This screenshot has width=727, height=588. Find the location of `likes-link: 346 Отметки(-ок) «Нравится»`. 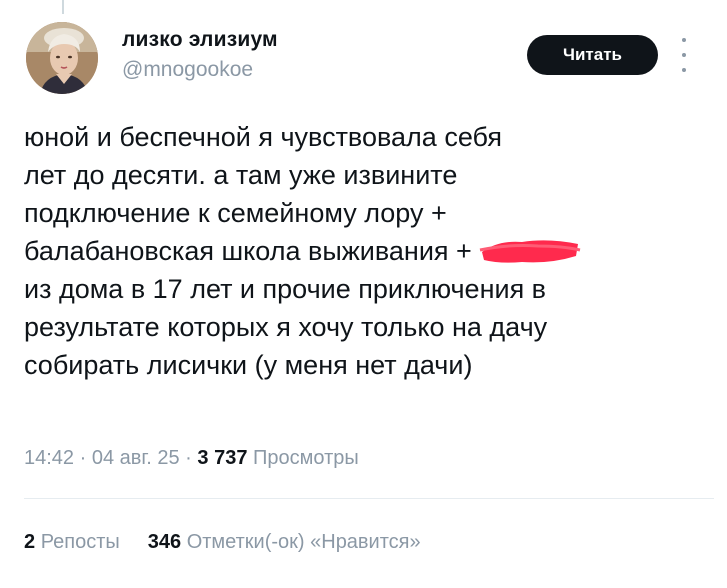

likes-link: 346 Отметки(-ок) «Нравится» is located at coordinates (284, 542).